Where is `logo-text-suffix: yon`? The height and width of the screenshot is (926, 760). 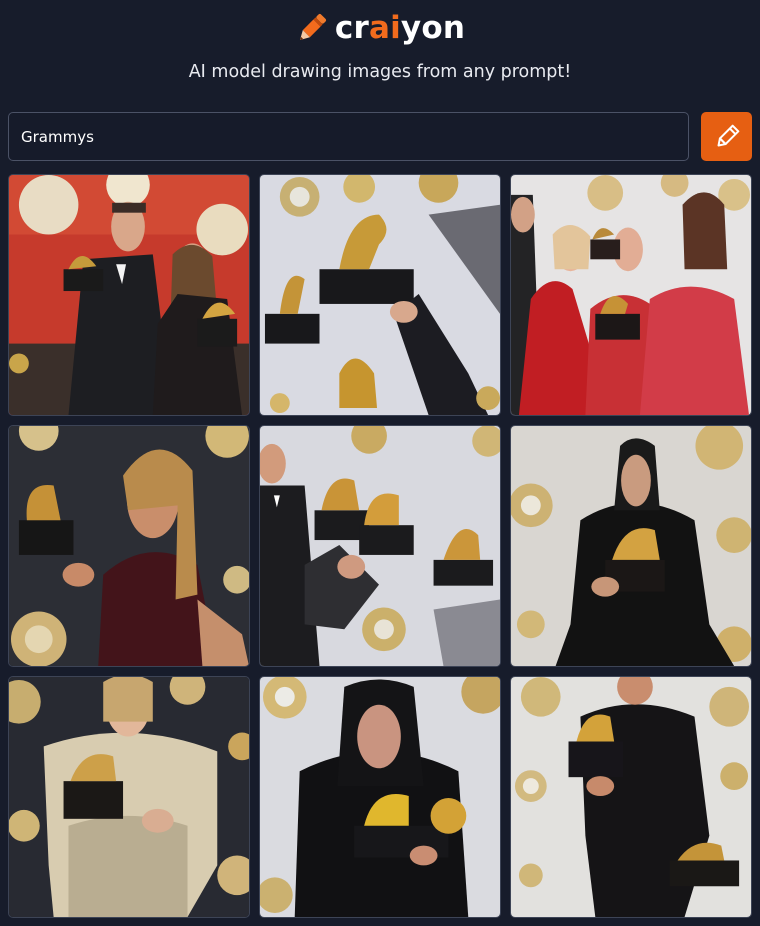 logo-text-suffix: yon is located at coordinates (433, 28).